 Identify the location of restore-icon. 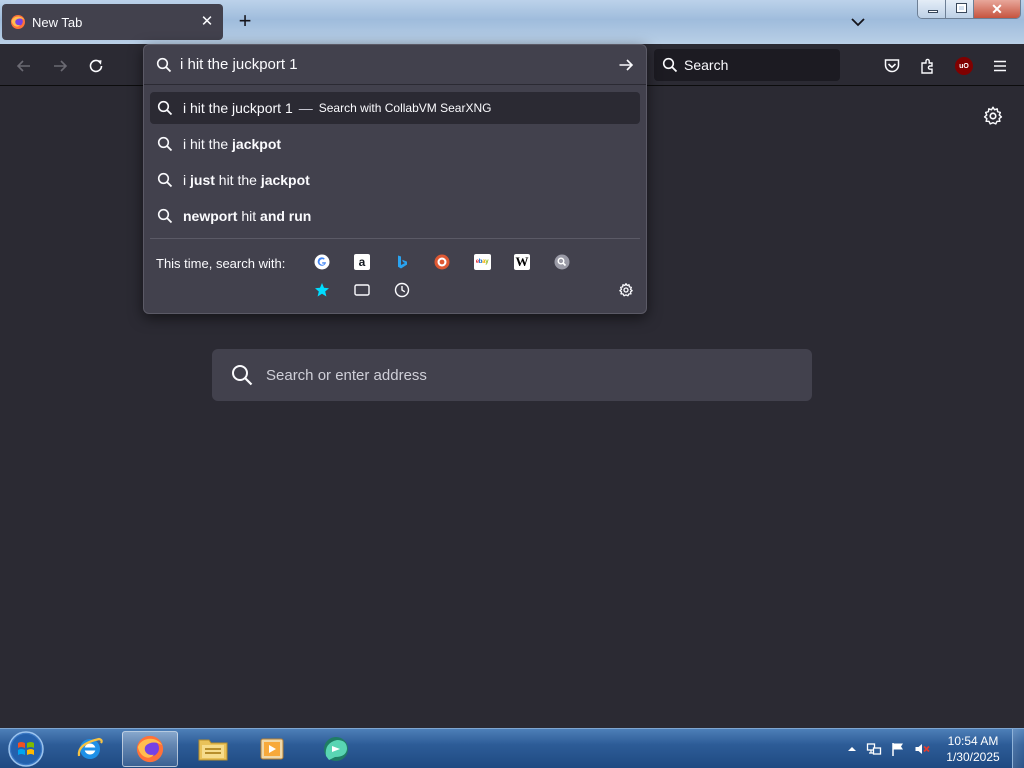
(960, 9).